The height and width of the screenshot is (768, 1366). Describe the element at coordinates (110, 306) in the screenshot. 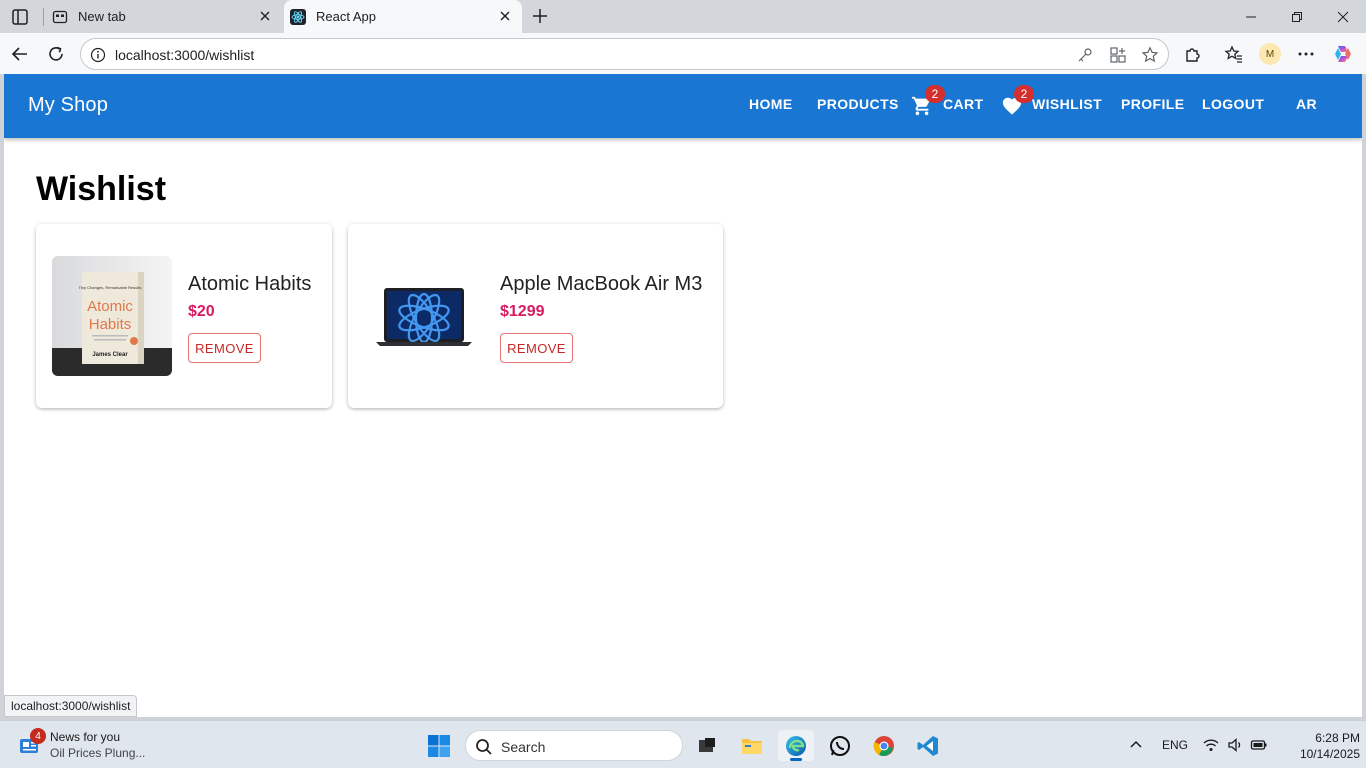

I see `book-title-word: Atomic` at that location.